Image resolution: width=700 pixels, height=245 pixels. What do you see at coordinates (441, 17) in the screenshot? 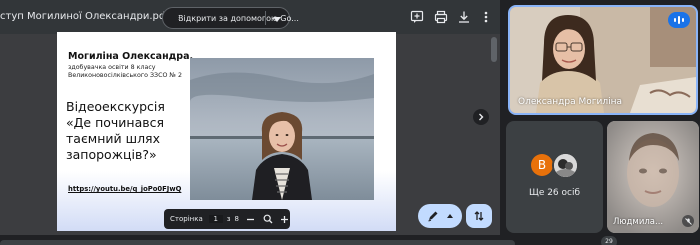
I see `print-icon` at bounding box center [441, 17].